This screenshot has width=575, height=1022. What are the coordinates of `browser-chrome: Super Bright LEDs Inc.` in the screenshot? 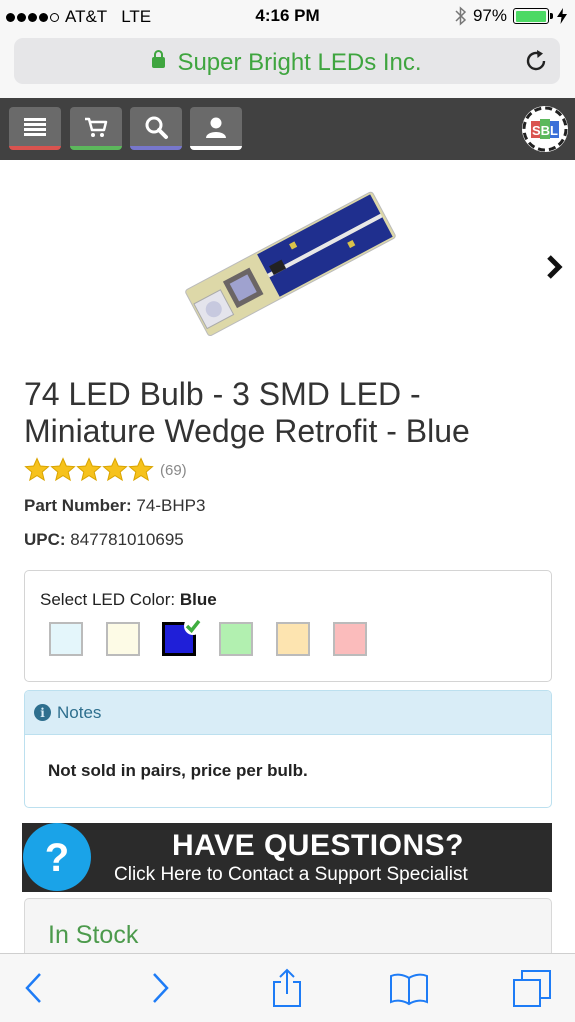 It's located at (287, 66).